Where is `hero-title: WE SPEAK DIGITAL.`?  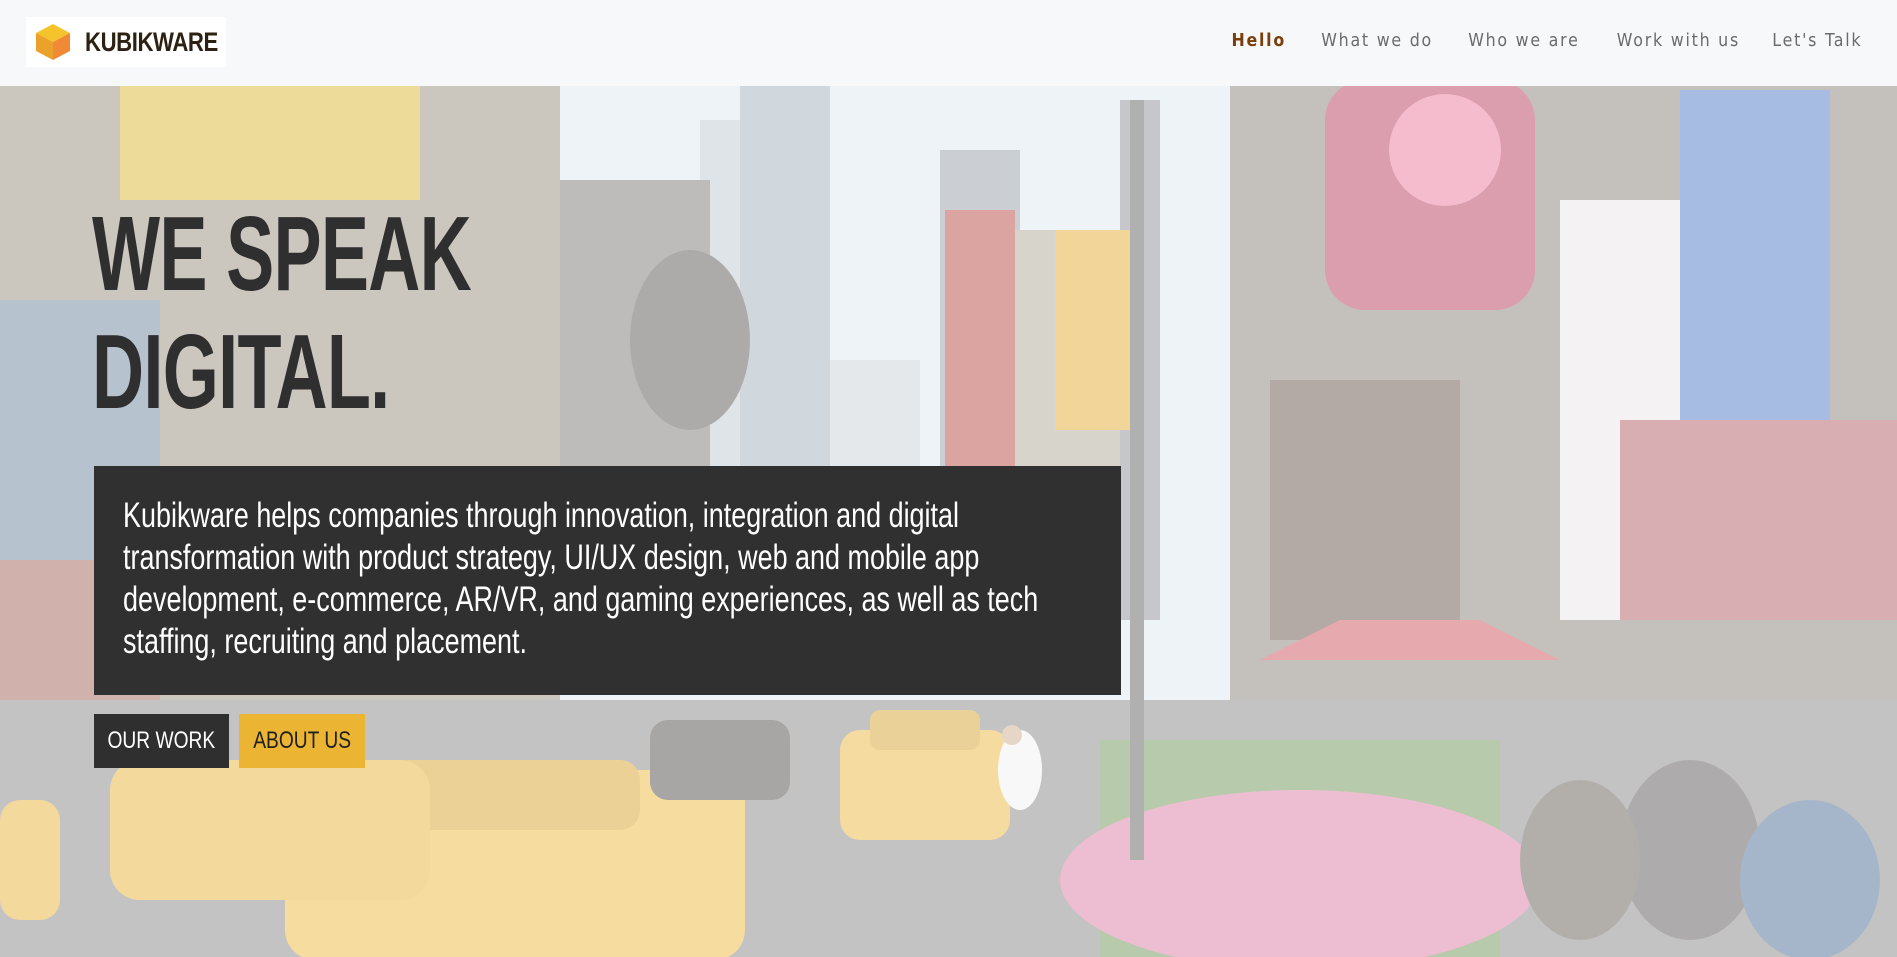
hero-title: WE SPEAK DIGITAL. is located at coordinates (282, 313).